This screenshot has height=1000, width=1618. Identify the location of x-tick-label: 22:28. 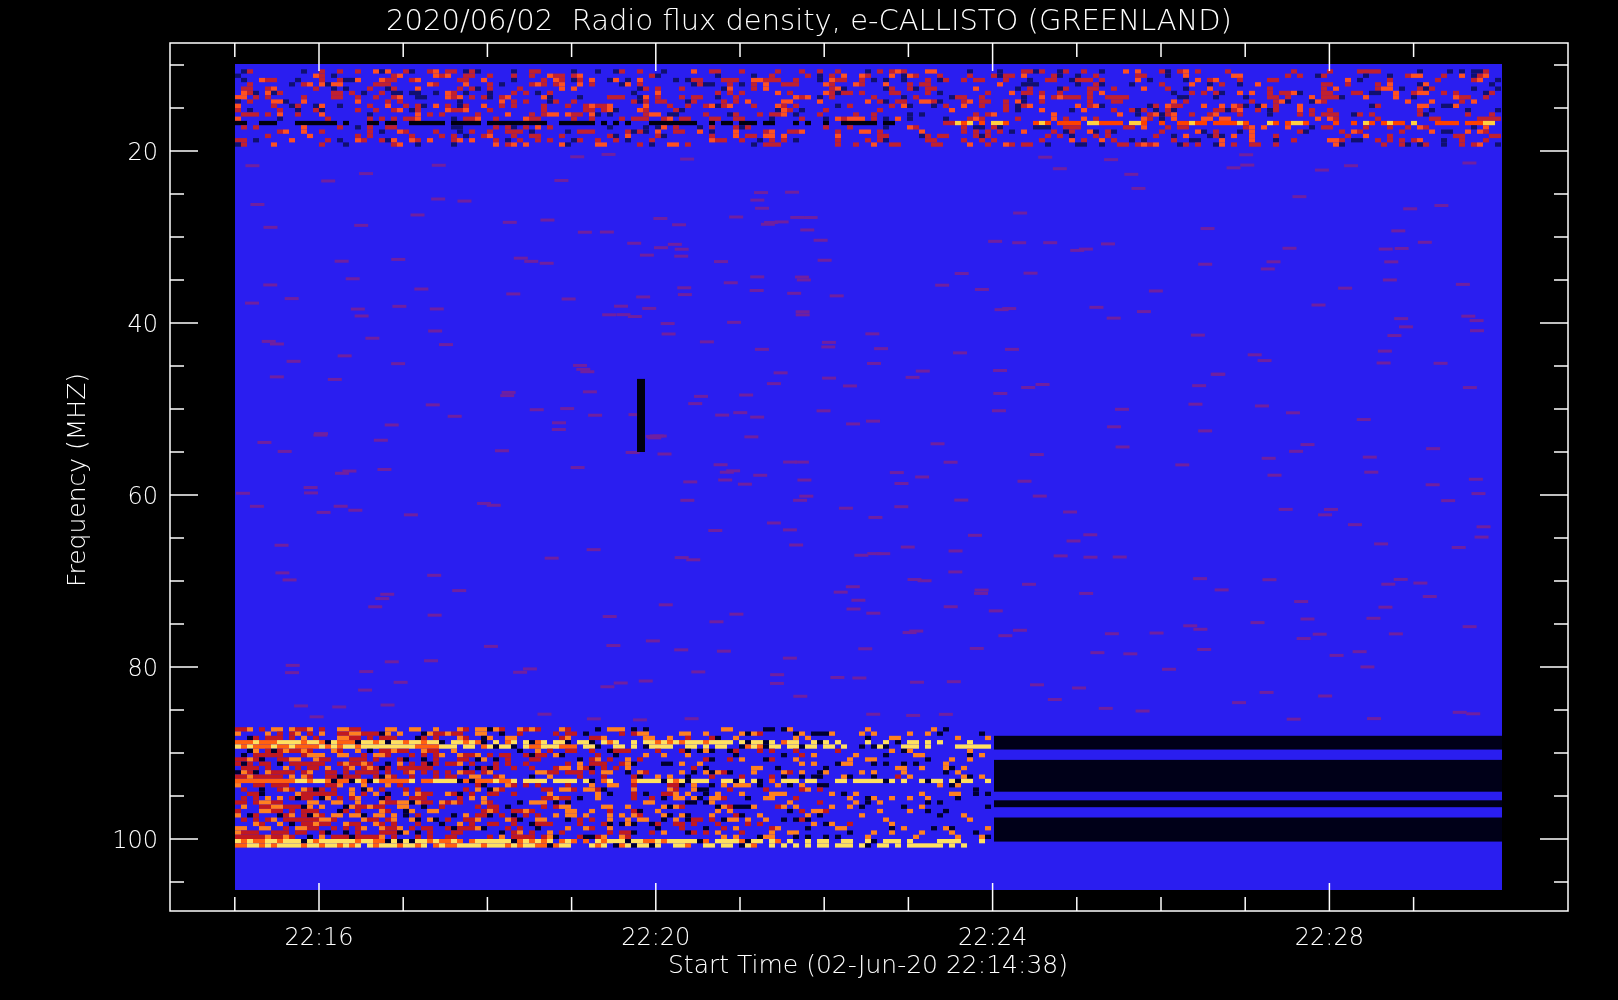
(1329, 937).